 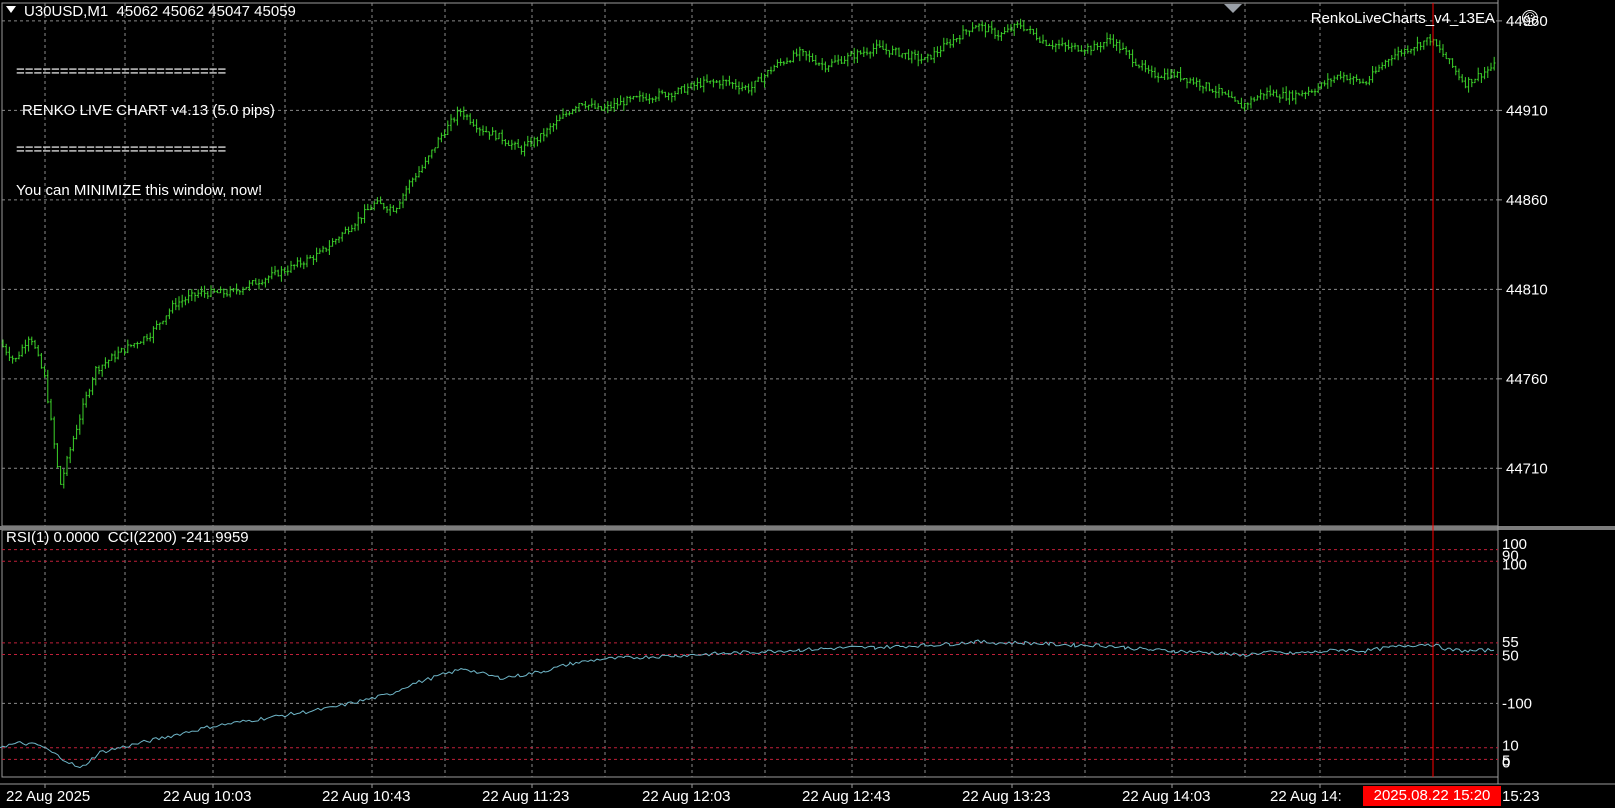 I want to click on shift-marker-icon, so click(x=1233, y=8).